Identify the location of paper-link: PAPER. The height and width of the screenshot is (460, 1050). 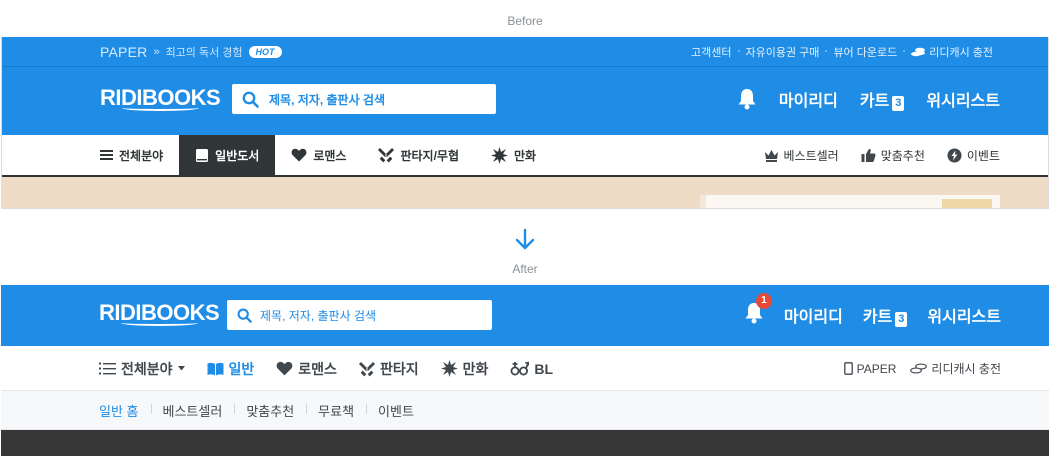
(870, 368).